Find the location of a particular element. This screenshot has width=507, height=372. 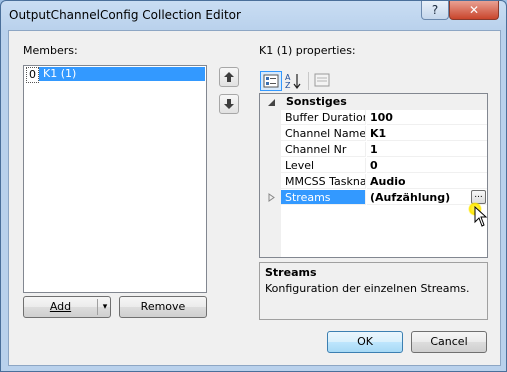

close-button: ✕ is located at coordinates (474, 10).